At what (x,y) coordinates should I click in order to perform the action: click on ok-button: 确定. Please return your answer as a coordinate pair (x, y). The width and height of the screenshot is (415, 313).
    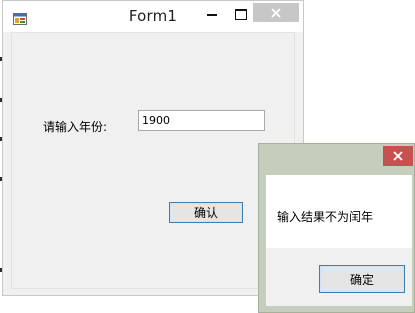
    Looking at the image, I should click on (362, 279).